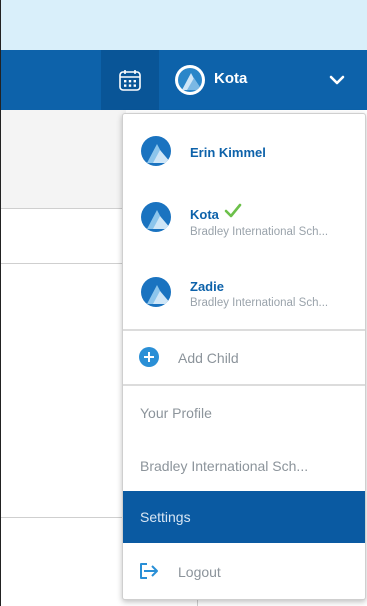 This screenshot has height=606, width=367. I want to click on window-edge, so click(0, 303).